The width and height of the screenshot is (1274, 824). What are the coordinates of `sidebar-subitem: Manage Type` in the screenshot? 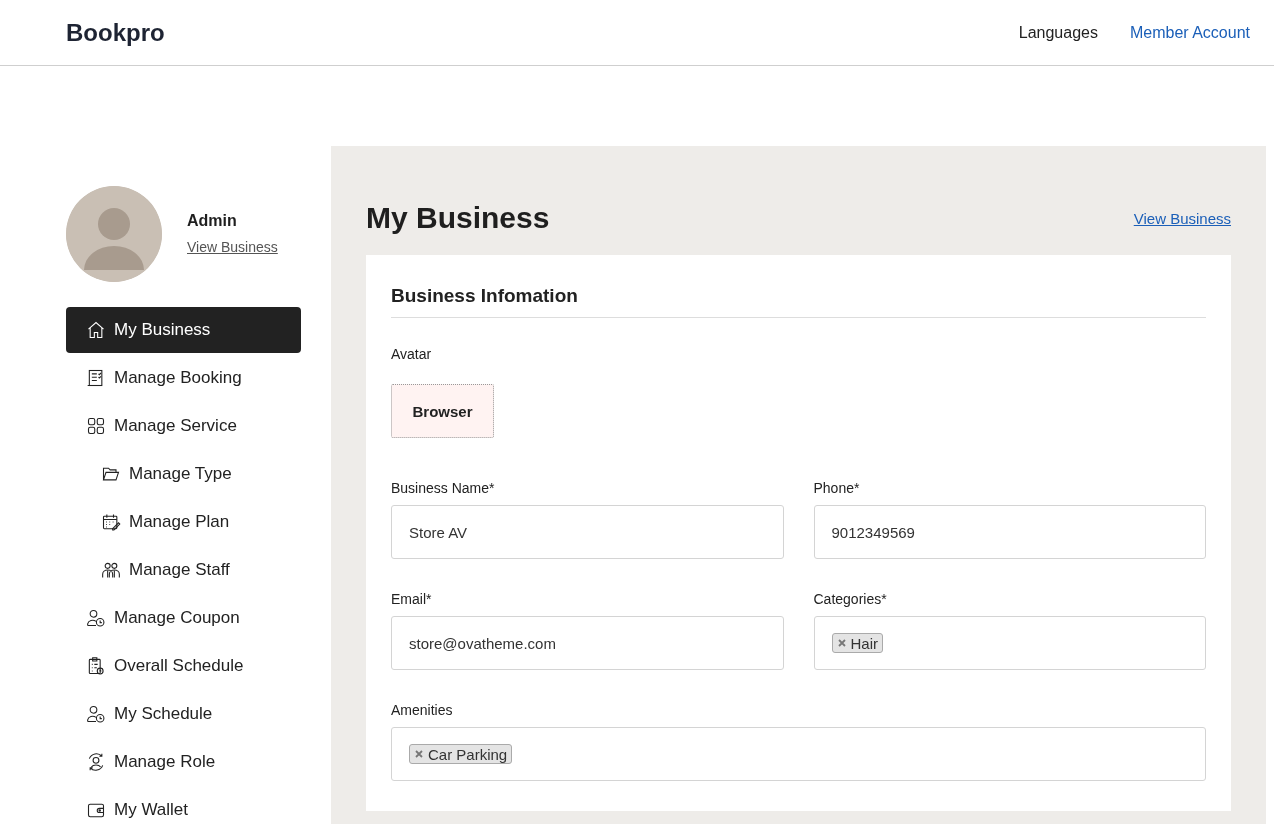 It's located at (183, 474).